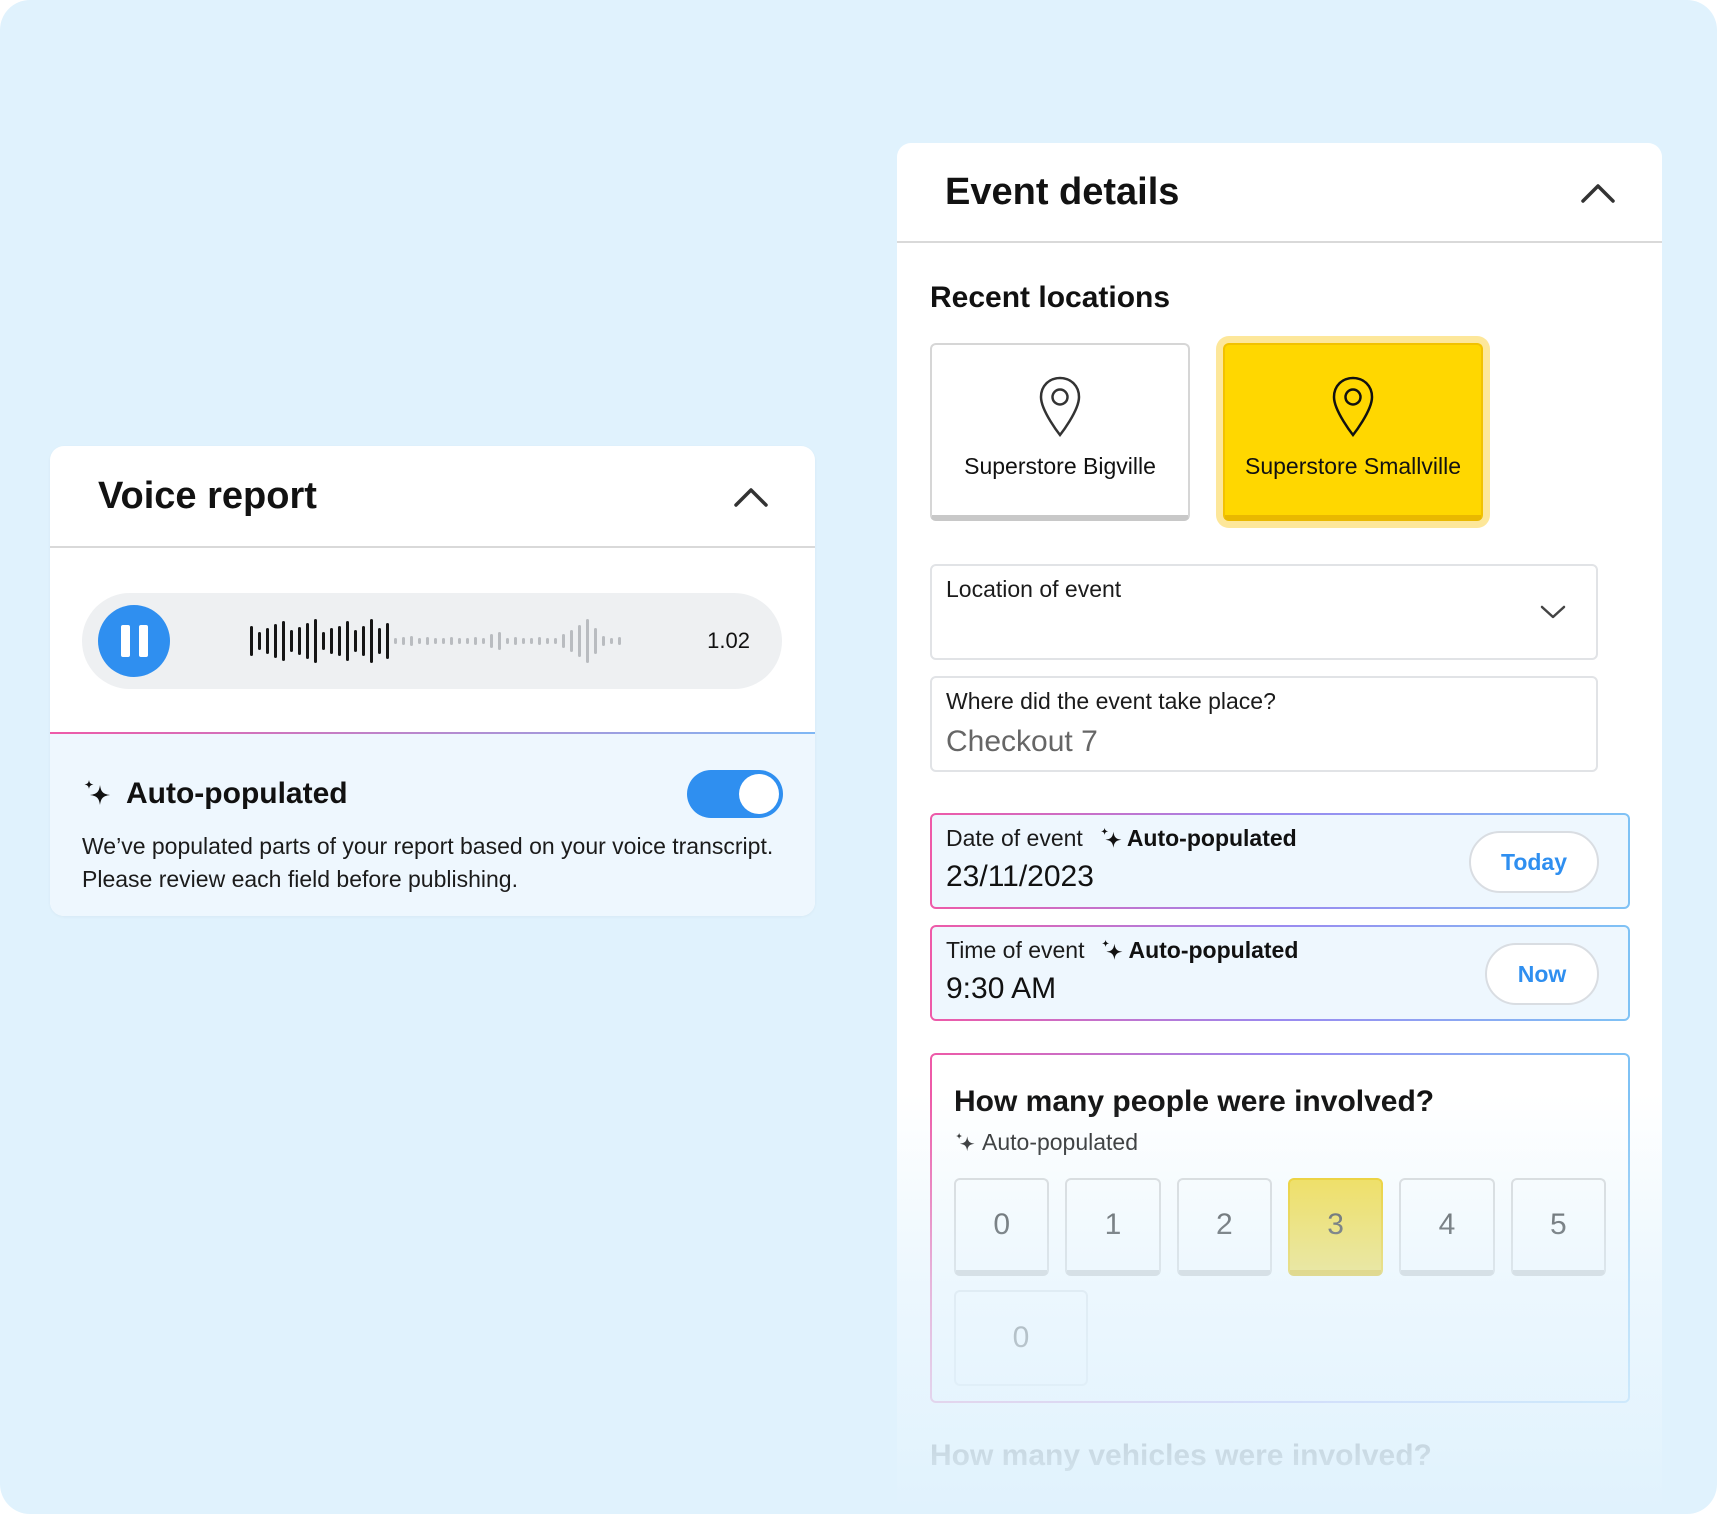 The image size is (1717, 1514). Describe the element at coordinates (1021, 1338) in the screenshot. I see `people-other-input: 0` at that location.